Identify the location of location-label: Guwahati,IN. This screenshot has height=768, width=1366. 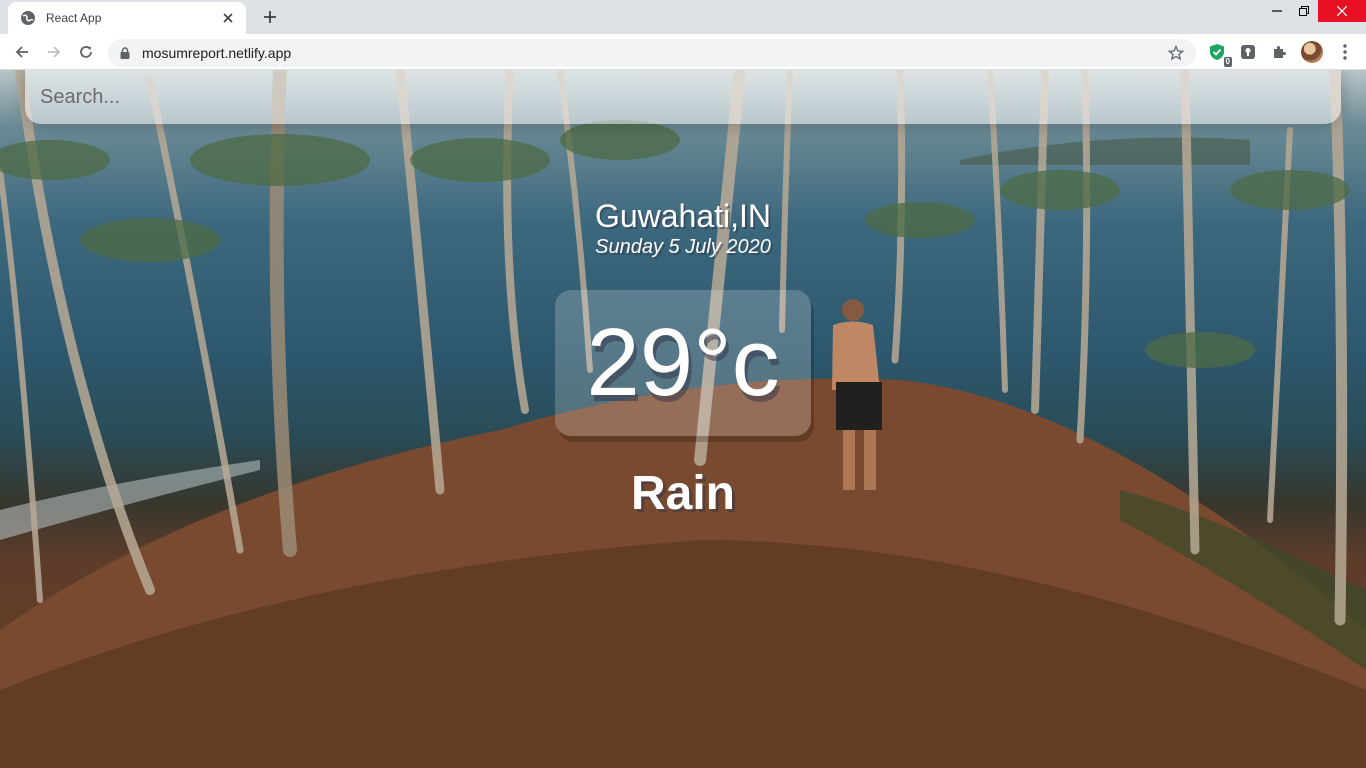
(683, 216).